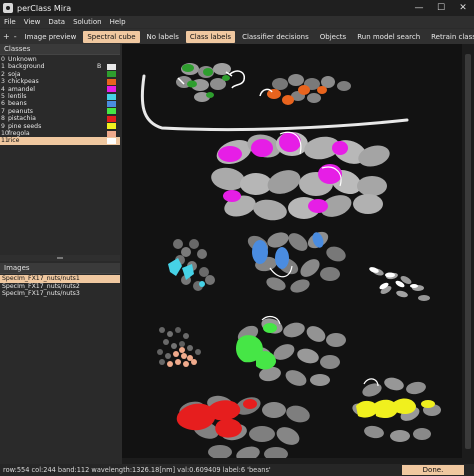  I want to click on class-name: beans, so click(17, 104).